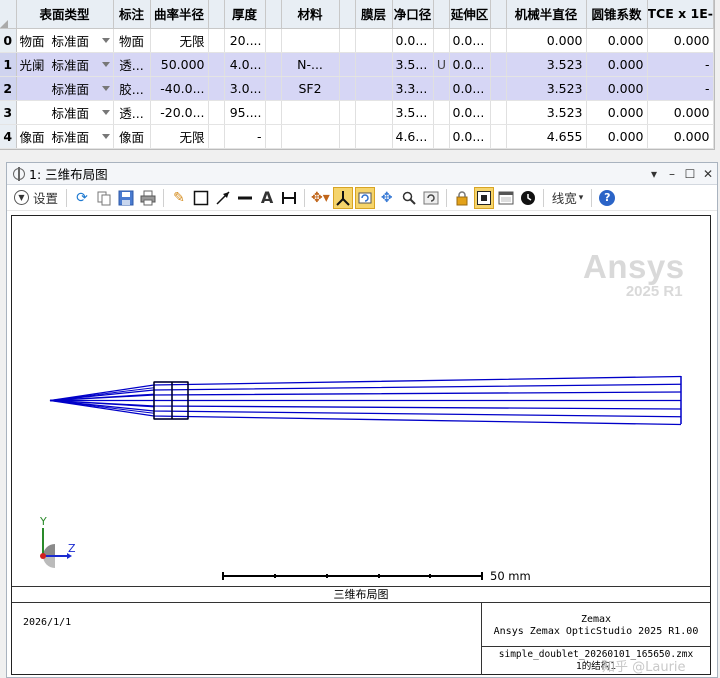 This screenshot has height=678, width=720. Describe the element at coordinates (126, 198) in the screenshot. I see `save-icon` at that location.